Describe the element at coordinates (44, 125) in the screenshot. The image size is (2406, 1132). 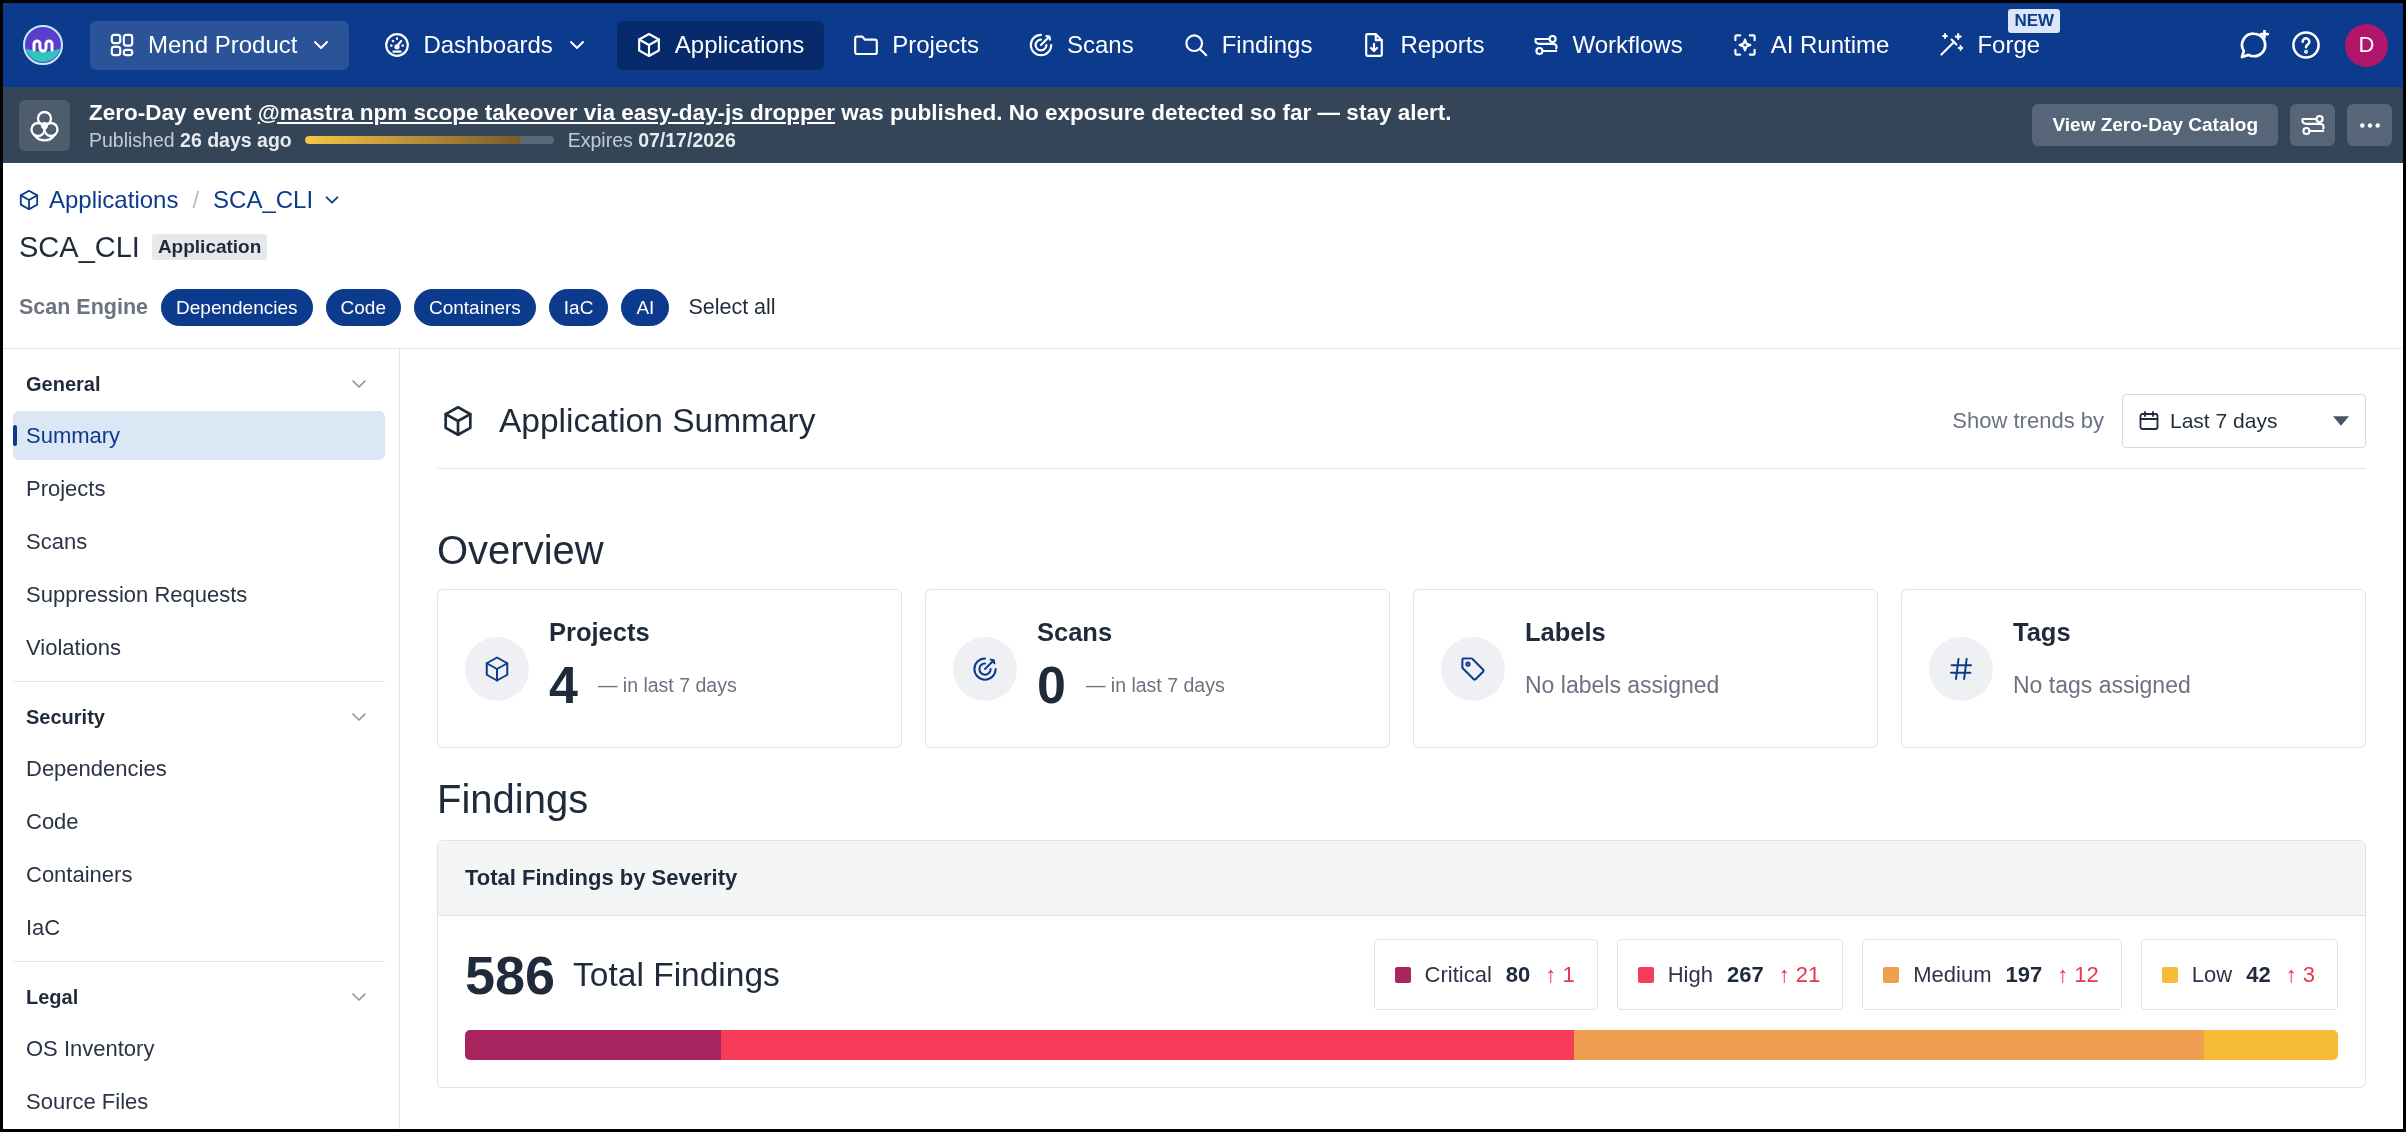
I see `biohazard-icon` at that location.